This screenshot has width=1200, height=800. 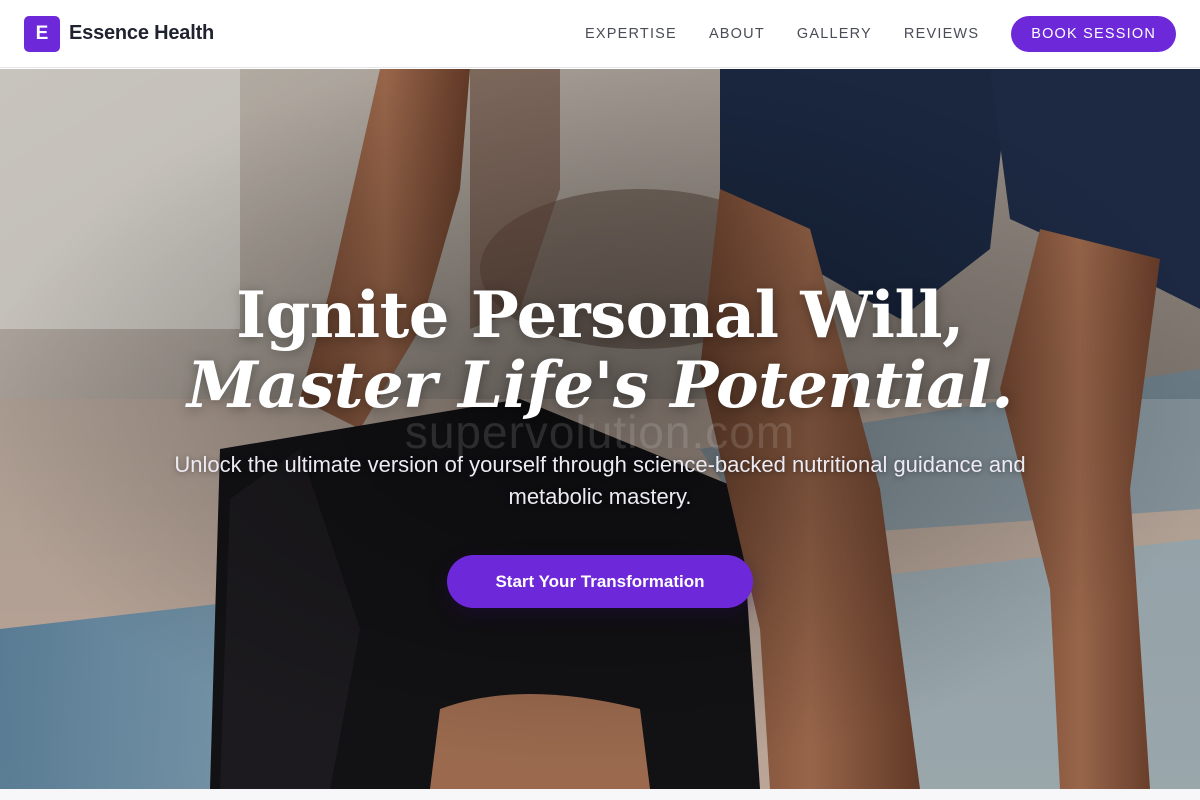 I want to click on headline-line-2: Master Life's Potential., so click(x=600, y=385).